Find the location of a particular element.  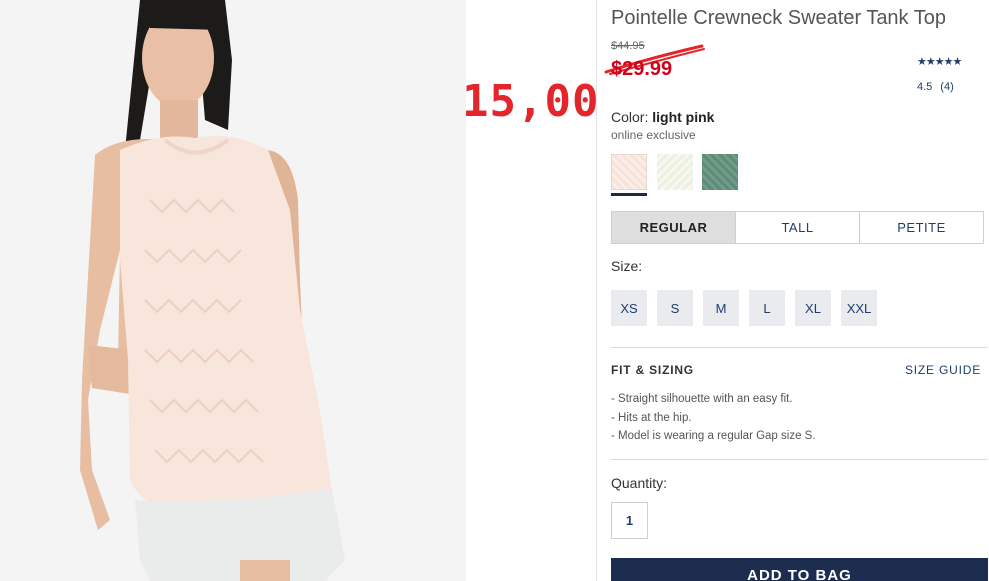

quantity-label: Quantity: is located at coordinates (639, 483).